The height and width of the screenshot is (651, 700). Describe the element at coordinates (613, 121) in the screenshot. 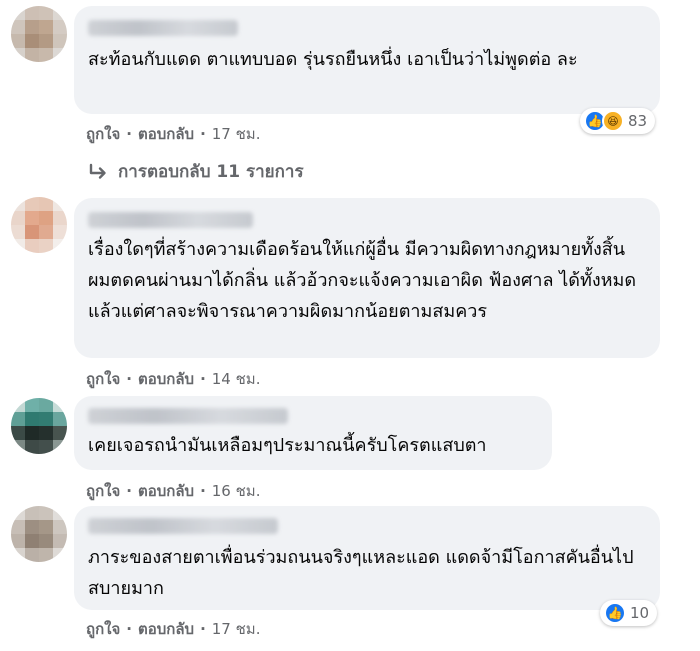

I see `haha-icon: 😆` at that location.